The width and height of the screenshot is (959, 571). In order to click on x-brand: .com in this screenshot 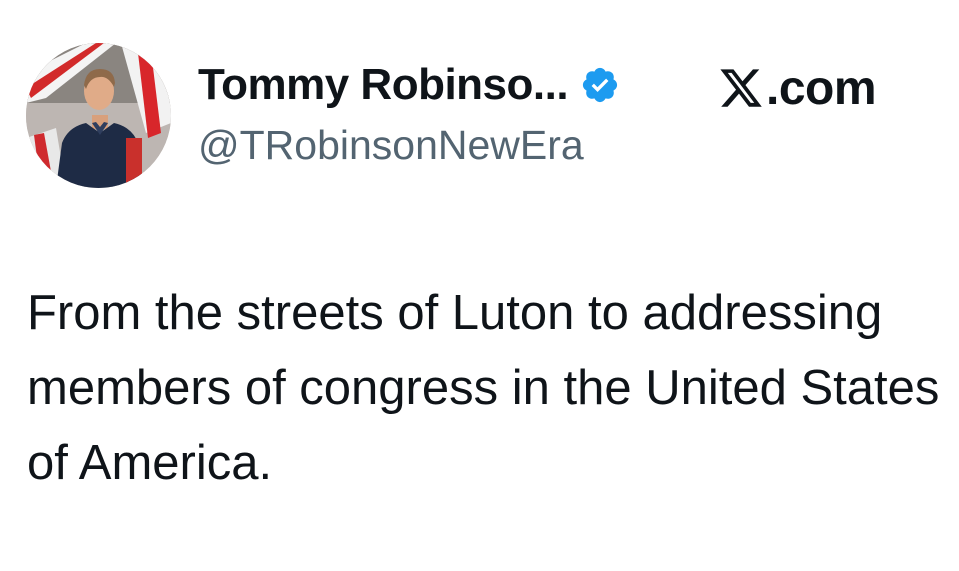, I will do `click(797, 88)`.